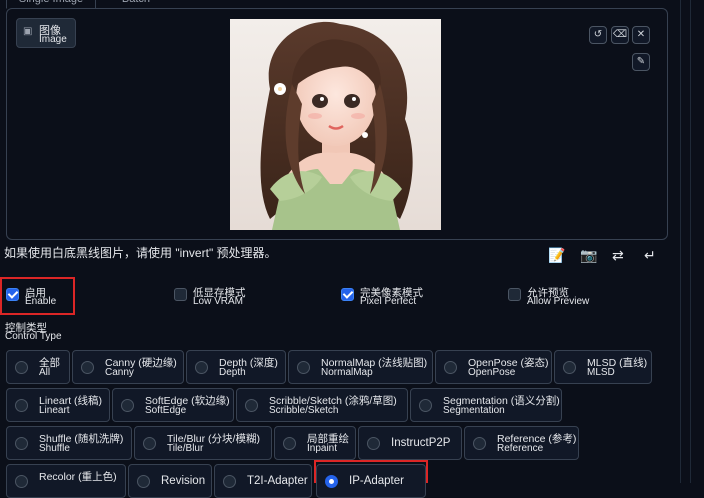 This screenshot has width=704, height=498. Describe the element at coordinates (53, 39) in the screenshot. I see `image-label-en: Image` at that location.